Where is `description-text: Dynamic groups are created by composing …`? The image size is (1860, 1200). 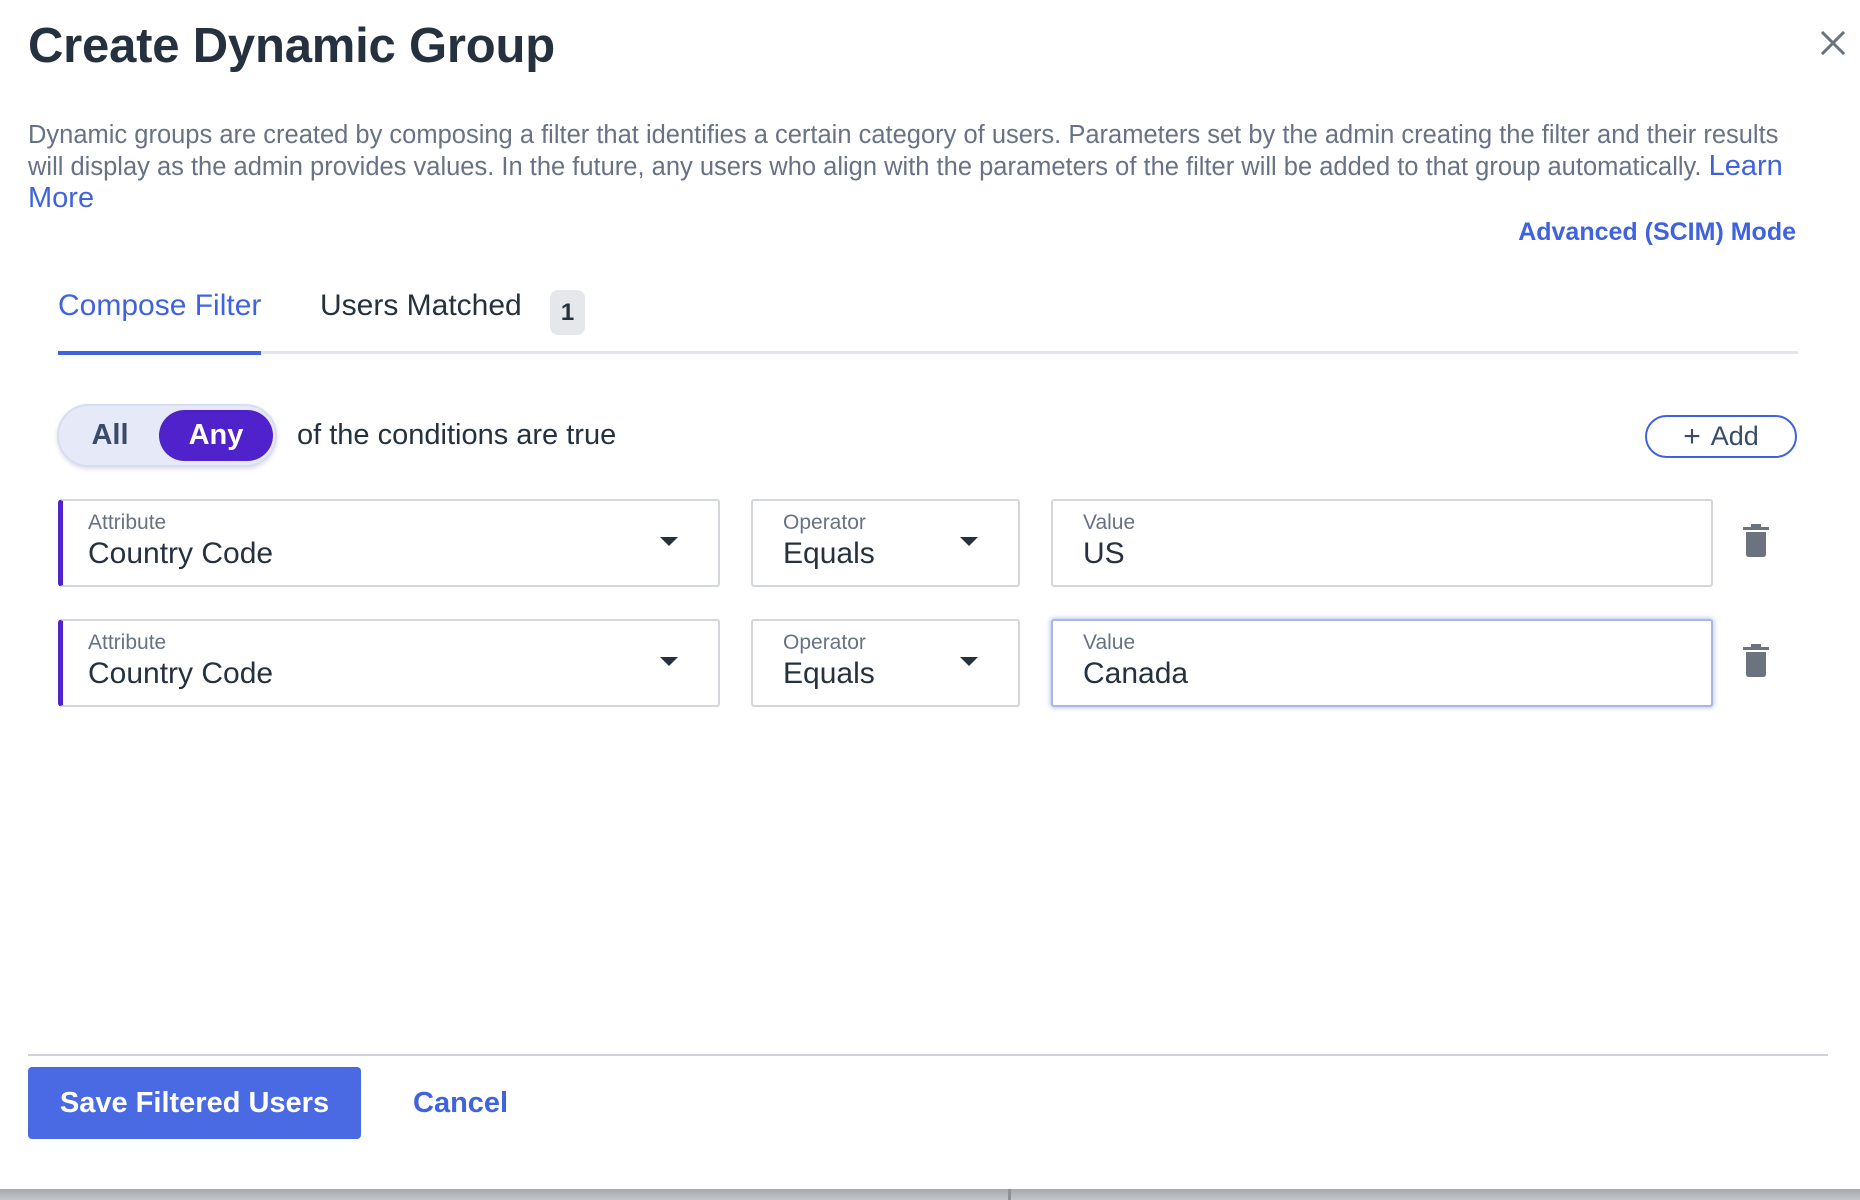 description-text: Dynamic groups are created by composing … is located at coordinates (903, 151).